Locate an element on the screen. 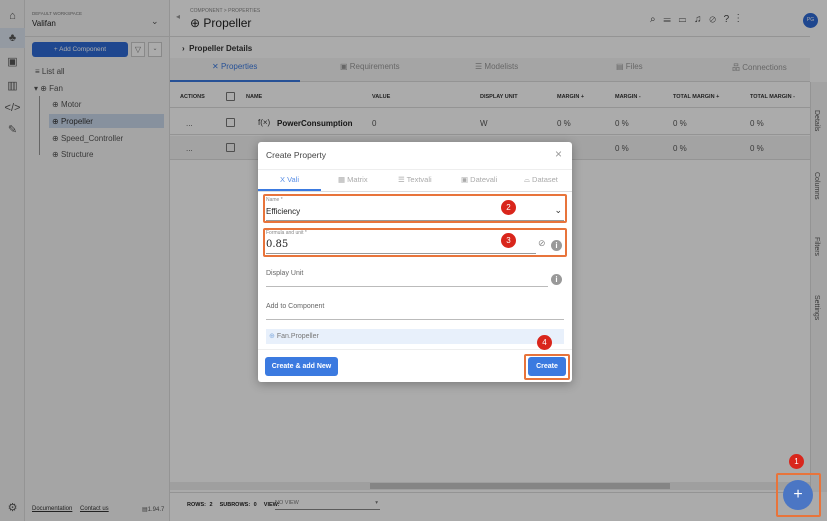 The height and width of the screenshot is (521, 827). tab-label: Matrix is located at coordinates (357, 179).